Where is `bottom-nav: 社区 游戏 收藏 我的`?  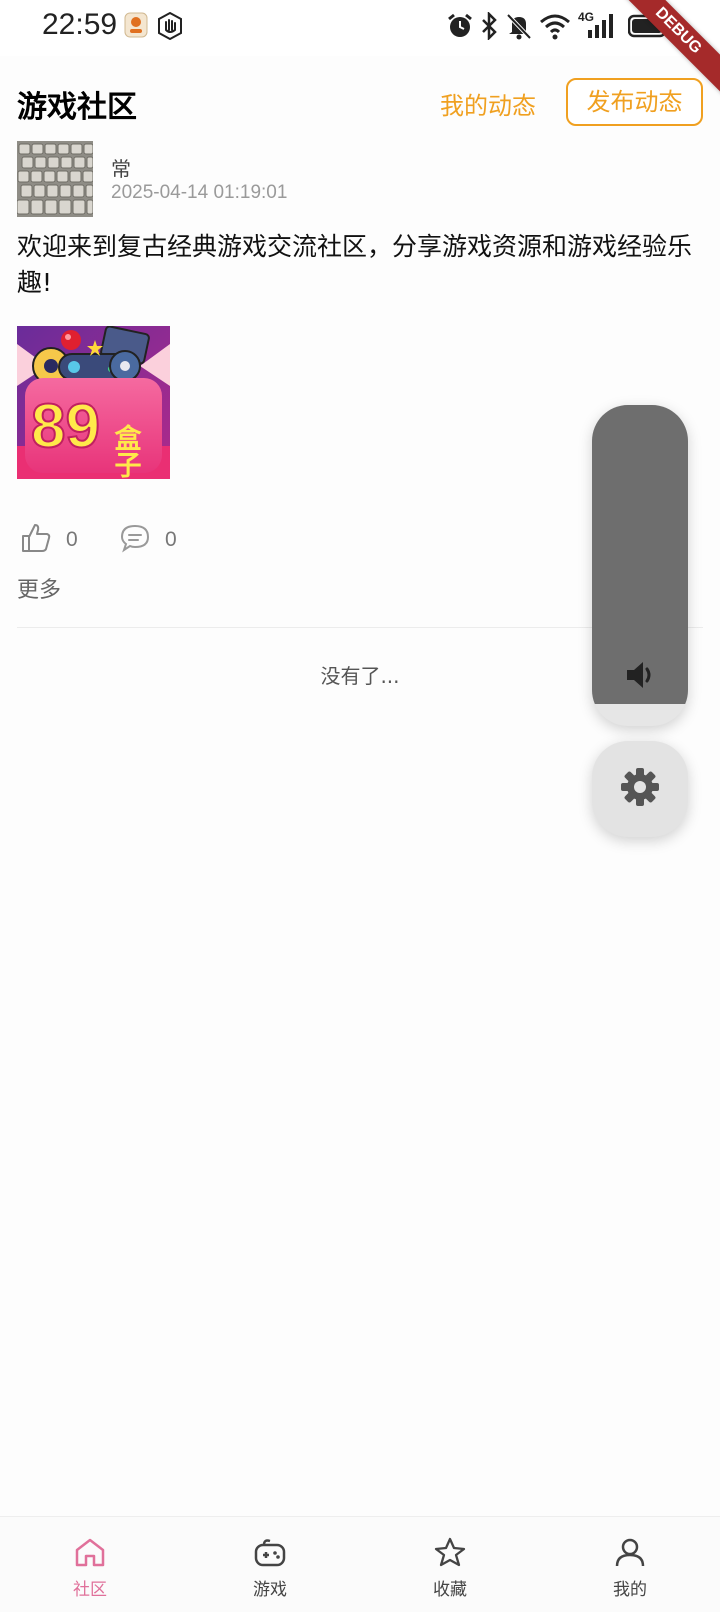 bottom-nav: 社区 游戏 收藏 我的 is located at coordinates (360, 1564).